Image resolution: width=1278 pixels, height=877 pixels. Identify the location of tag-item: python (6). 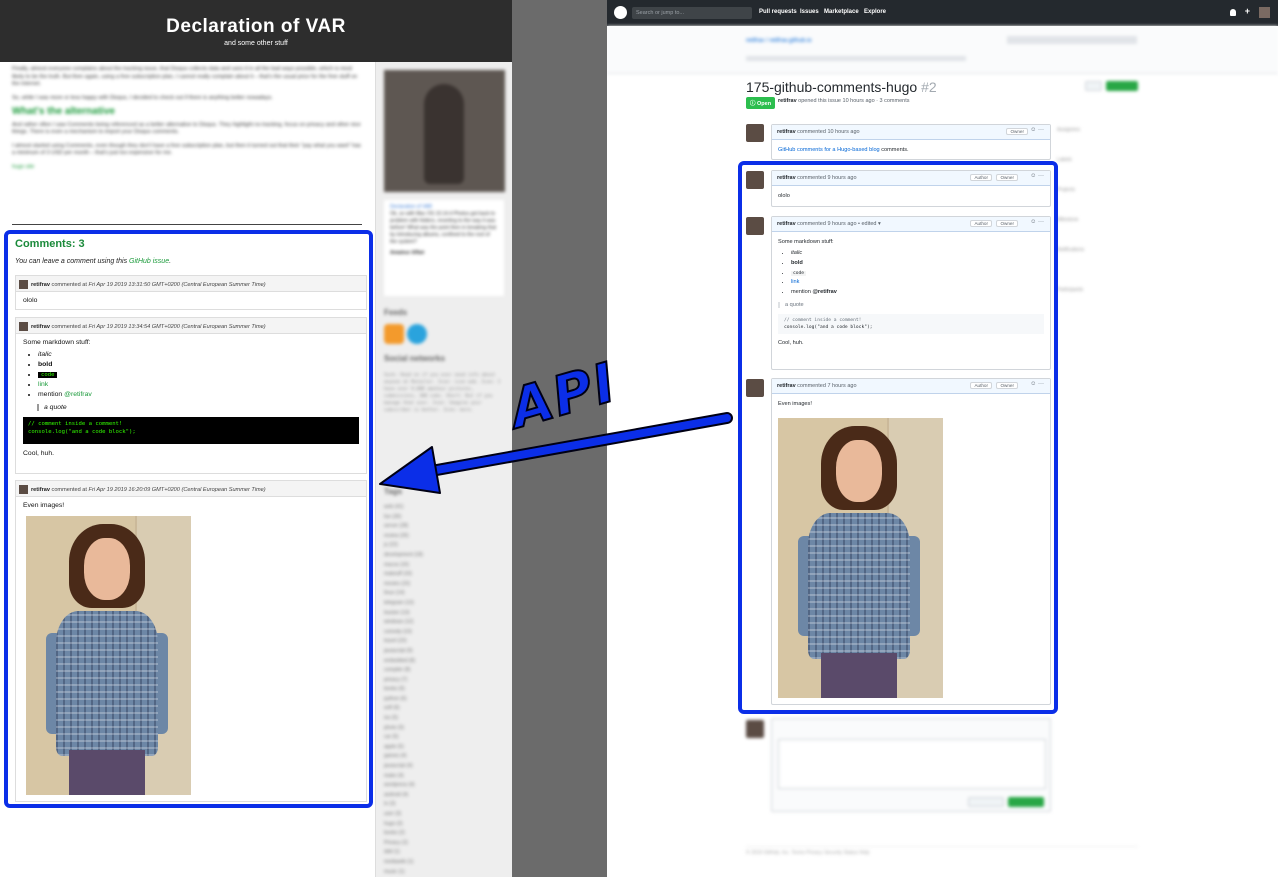
(403, 700).